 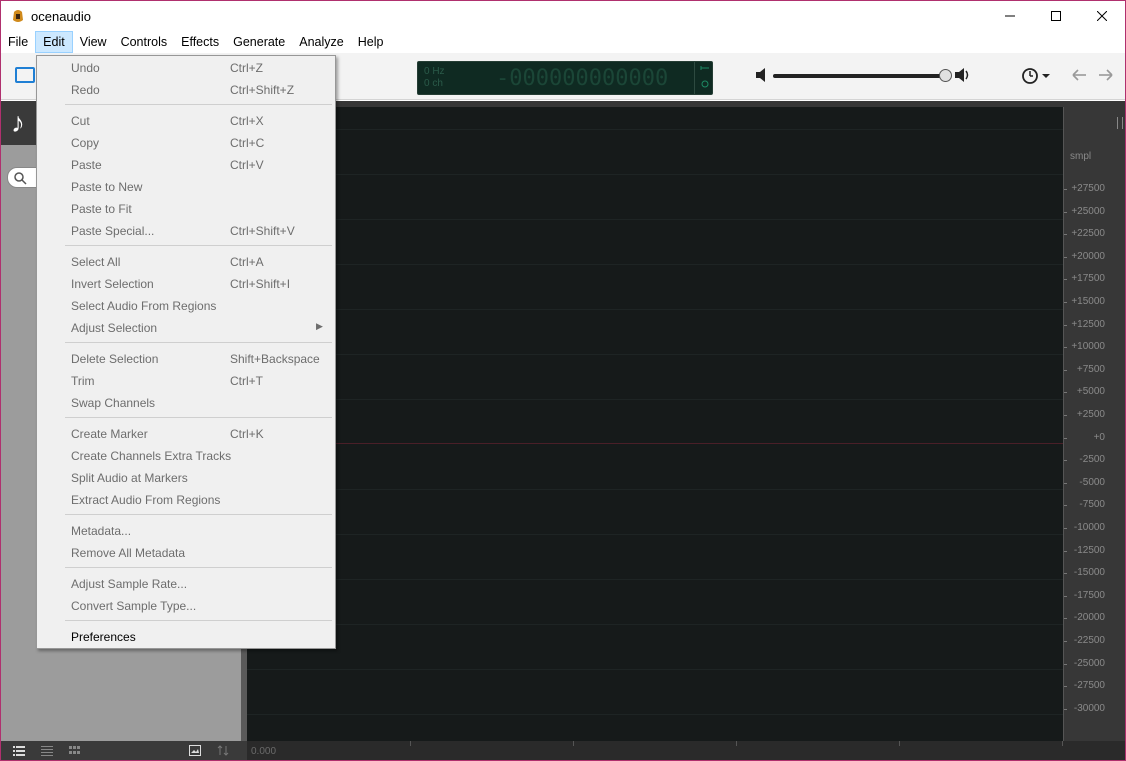 I want to click on menu-item-label: Select All, so click(x=96, y=262).